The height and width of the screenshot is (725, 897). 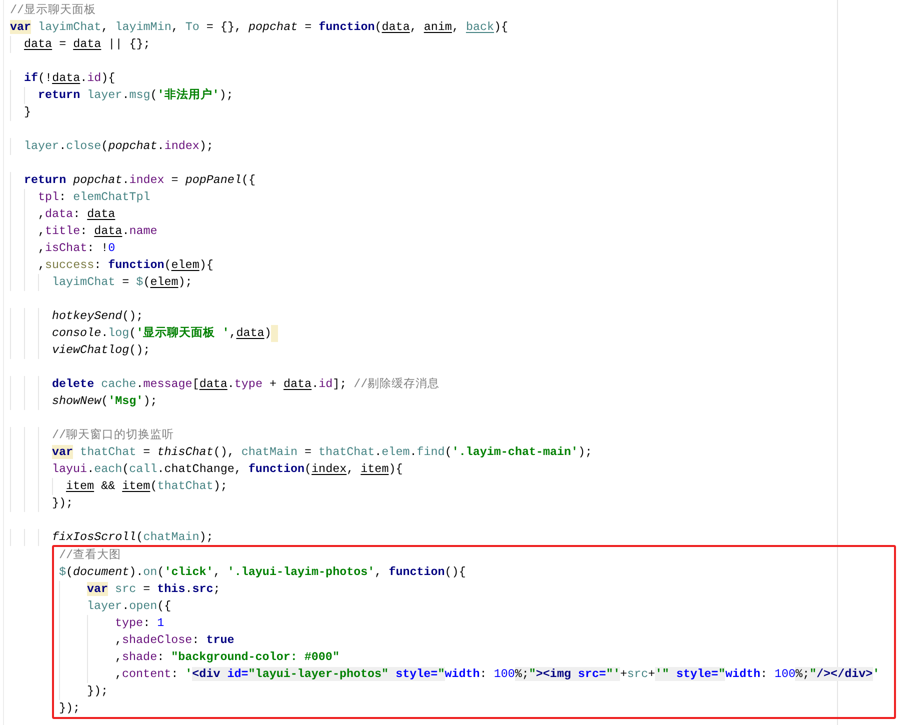 I want to click on code-line: ,isChat: !0, so click(x=77, y=248).